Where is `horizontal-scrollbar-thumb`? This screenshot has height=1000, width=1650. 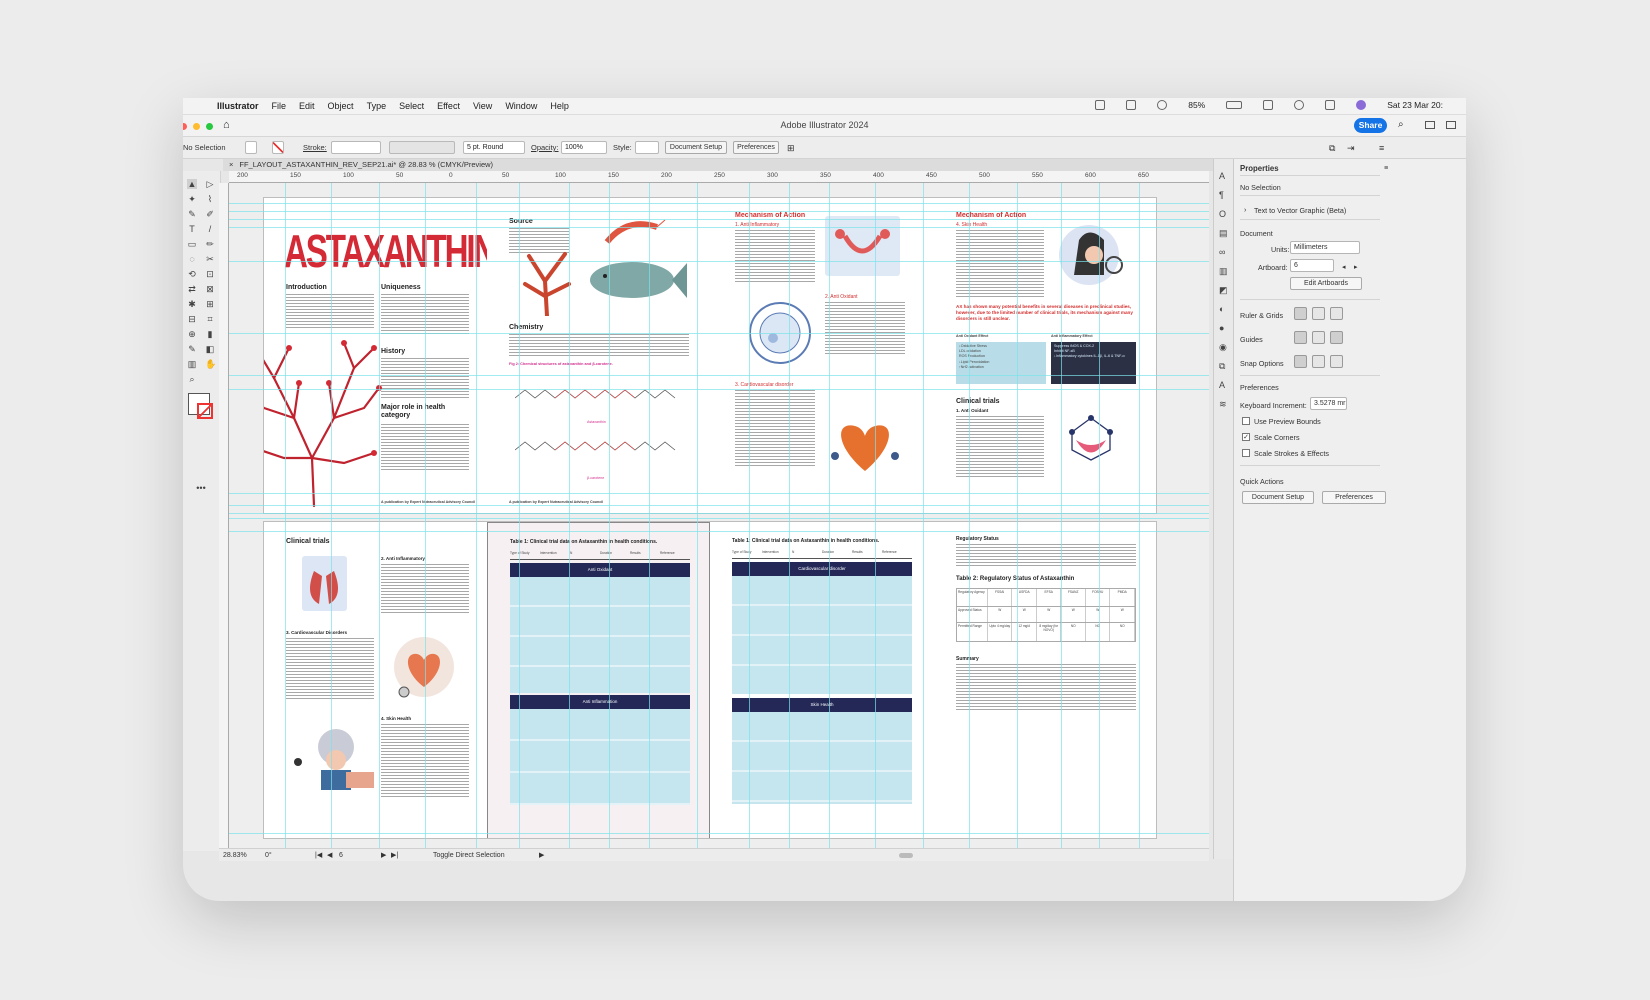
horizontal-scrollbar-thumb is located at coordinates (906, 855).